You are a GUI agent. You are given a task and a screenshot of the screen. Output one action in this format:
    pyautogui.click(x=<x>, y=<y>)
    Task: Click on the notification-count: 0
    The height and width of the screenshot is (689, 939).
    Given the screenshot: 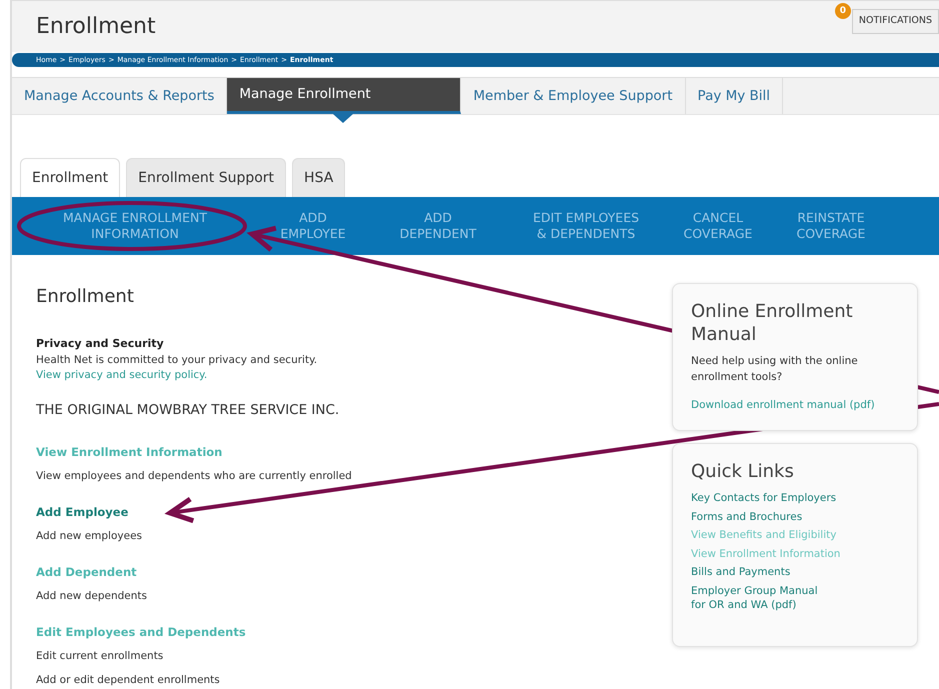 What is the action you would take?
    pyautogui.click(x=842, y=11)
    